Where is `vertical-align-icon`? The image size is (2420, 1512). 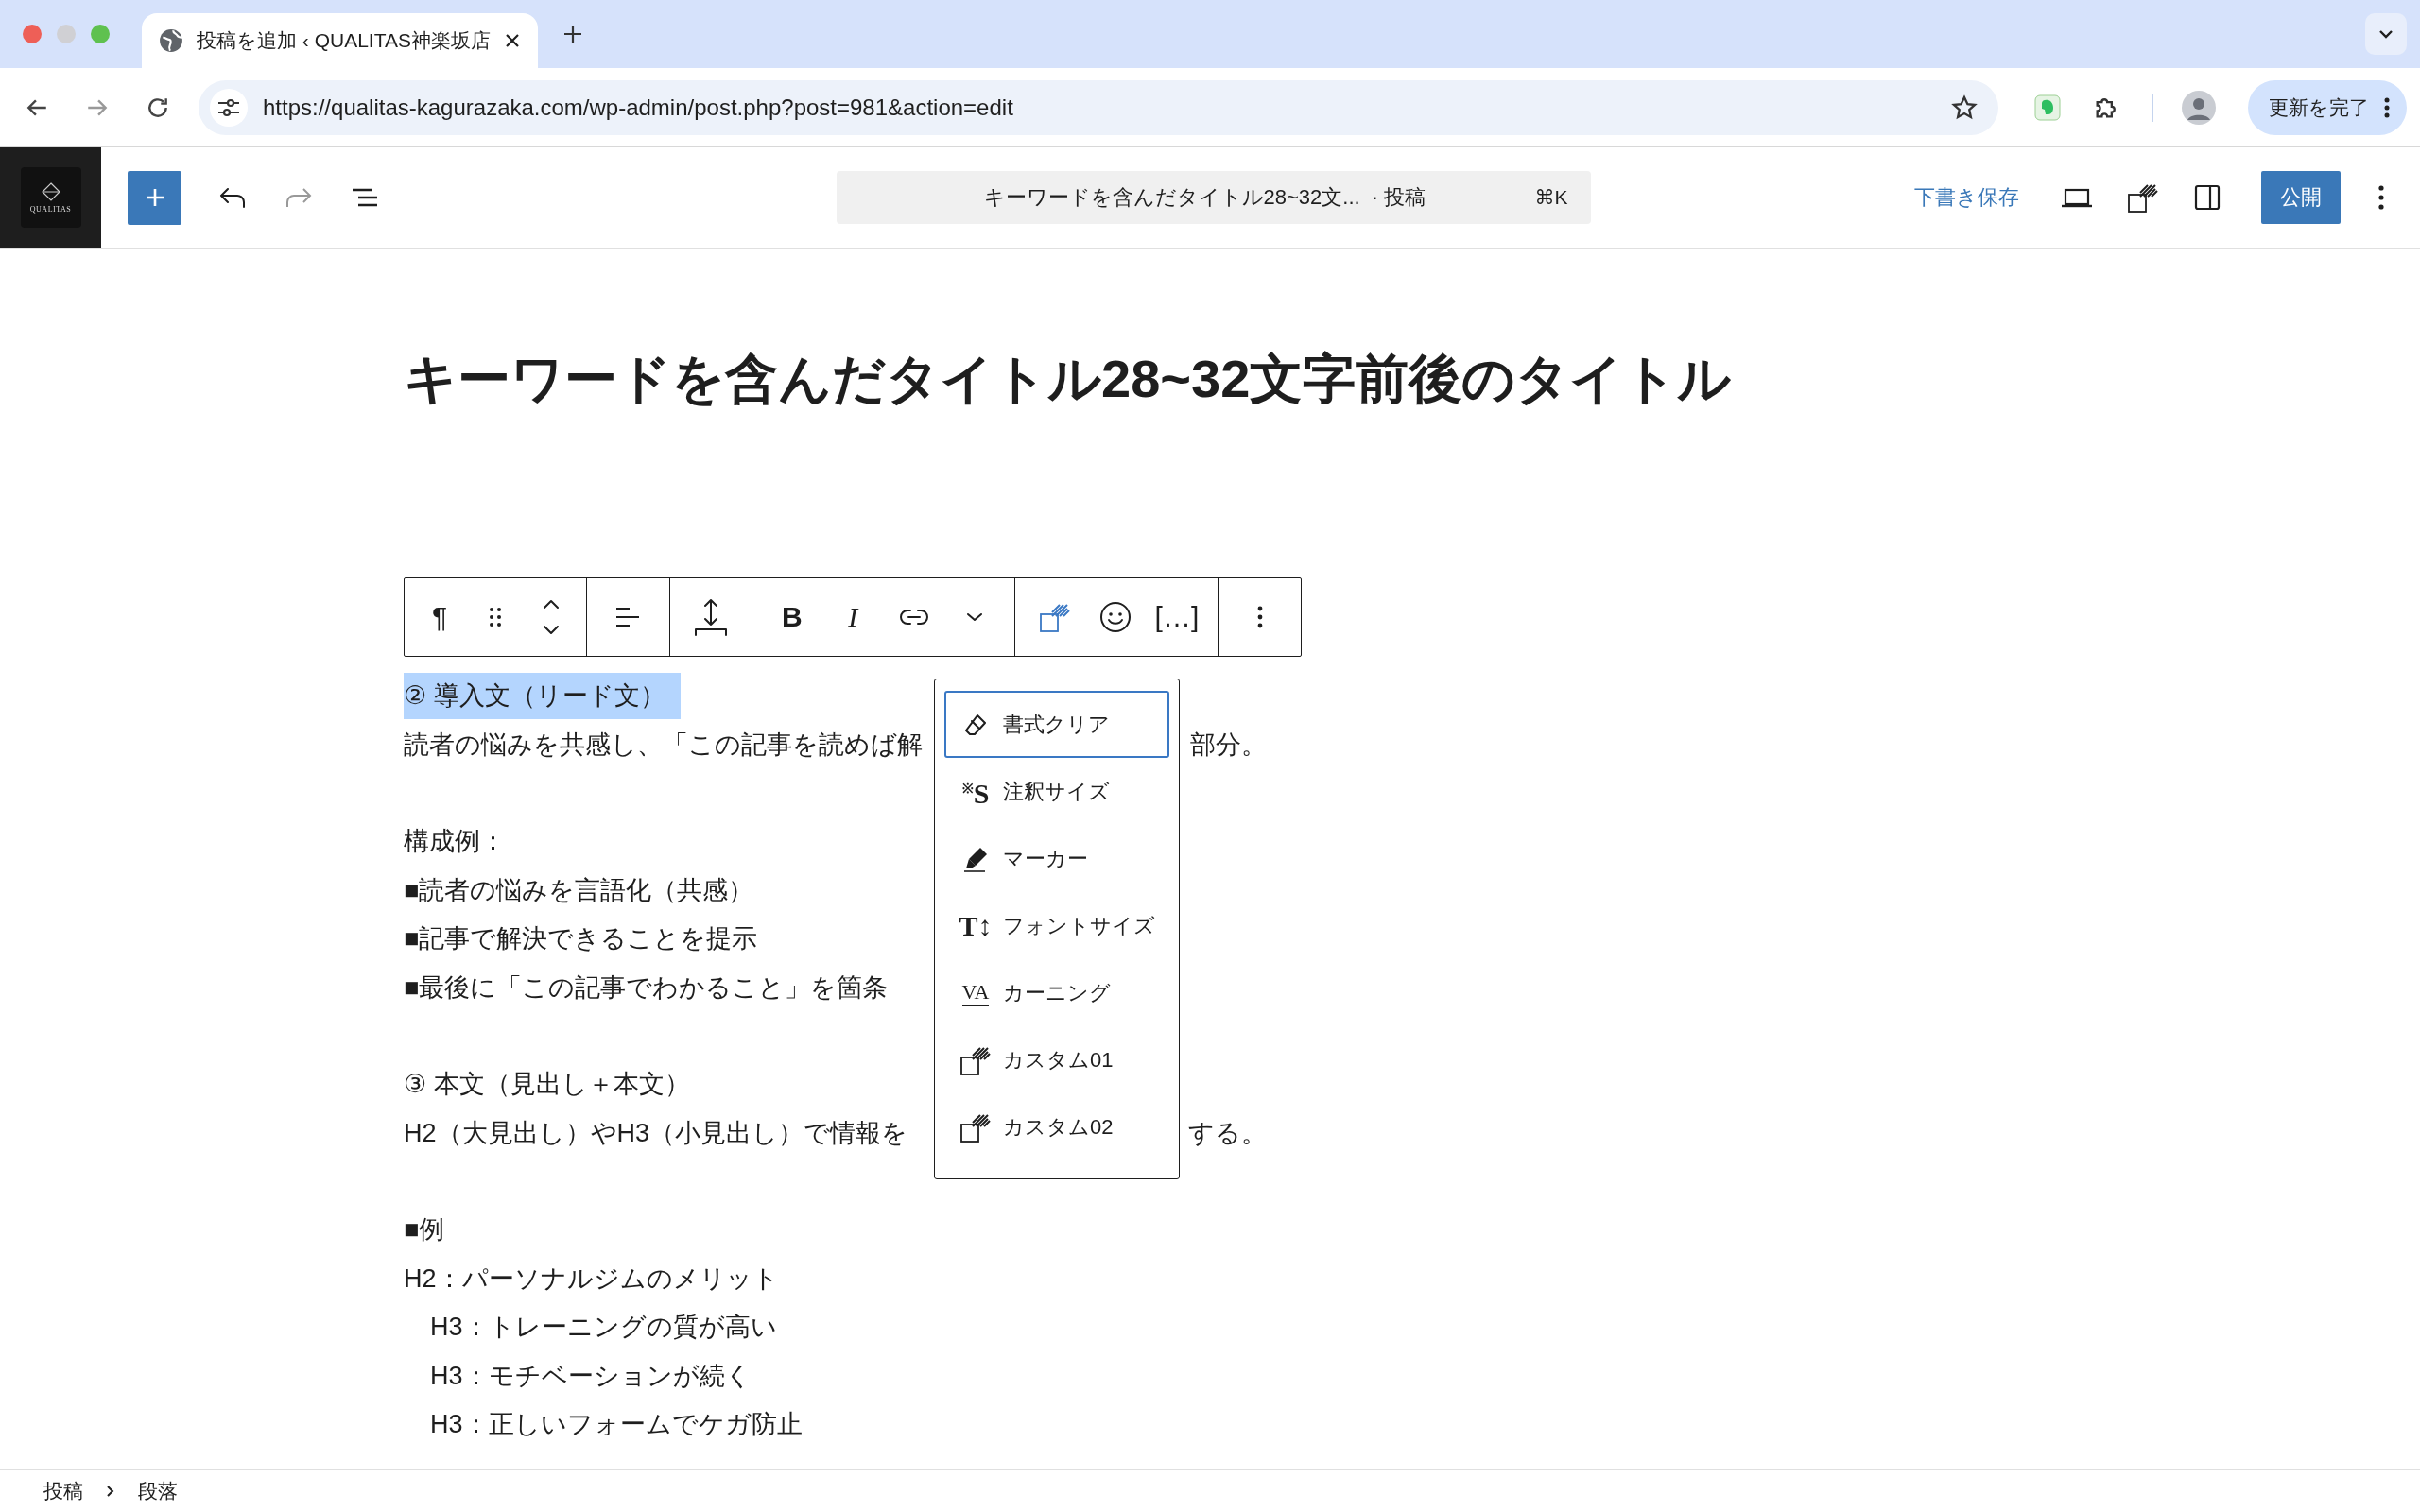 vertical-align-icon is located at coordinates (710, 617).